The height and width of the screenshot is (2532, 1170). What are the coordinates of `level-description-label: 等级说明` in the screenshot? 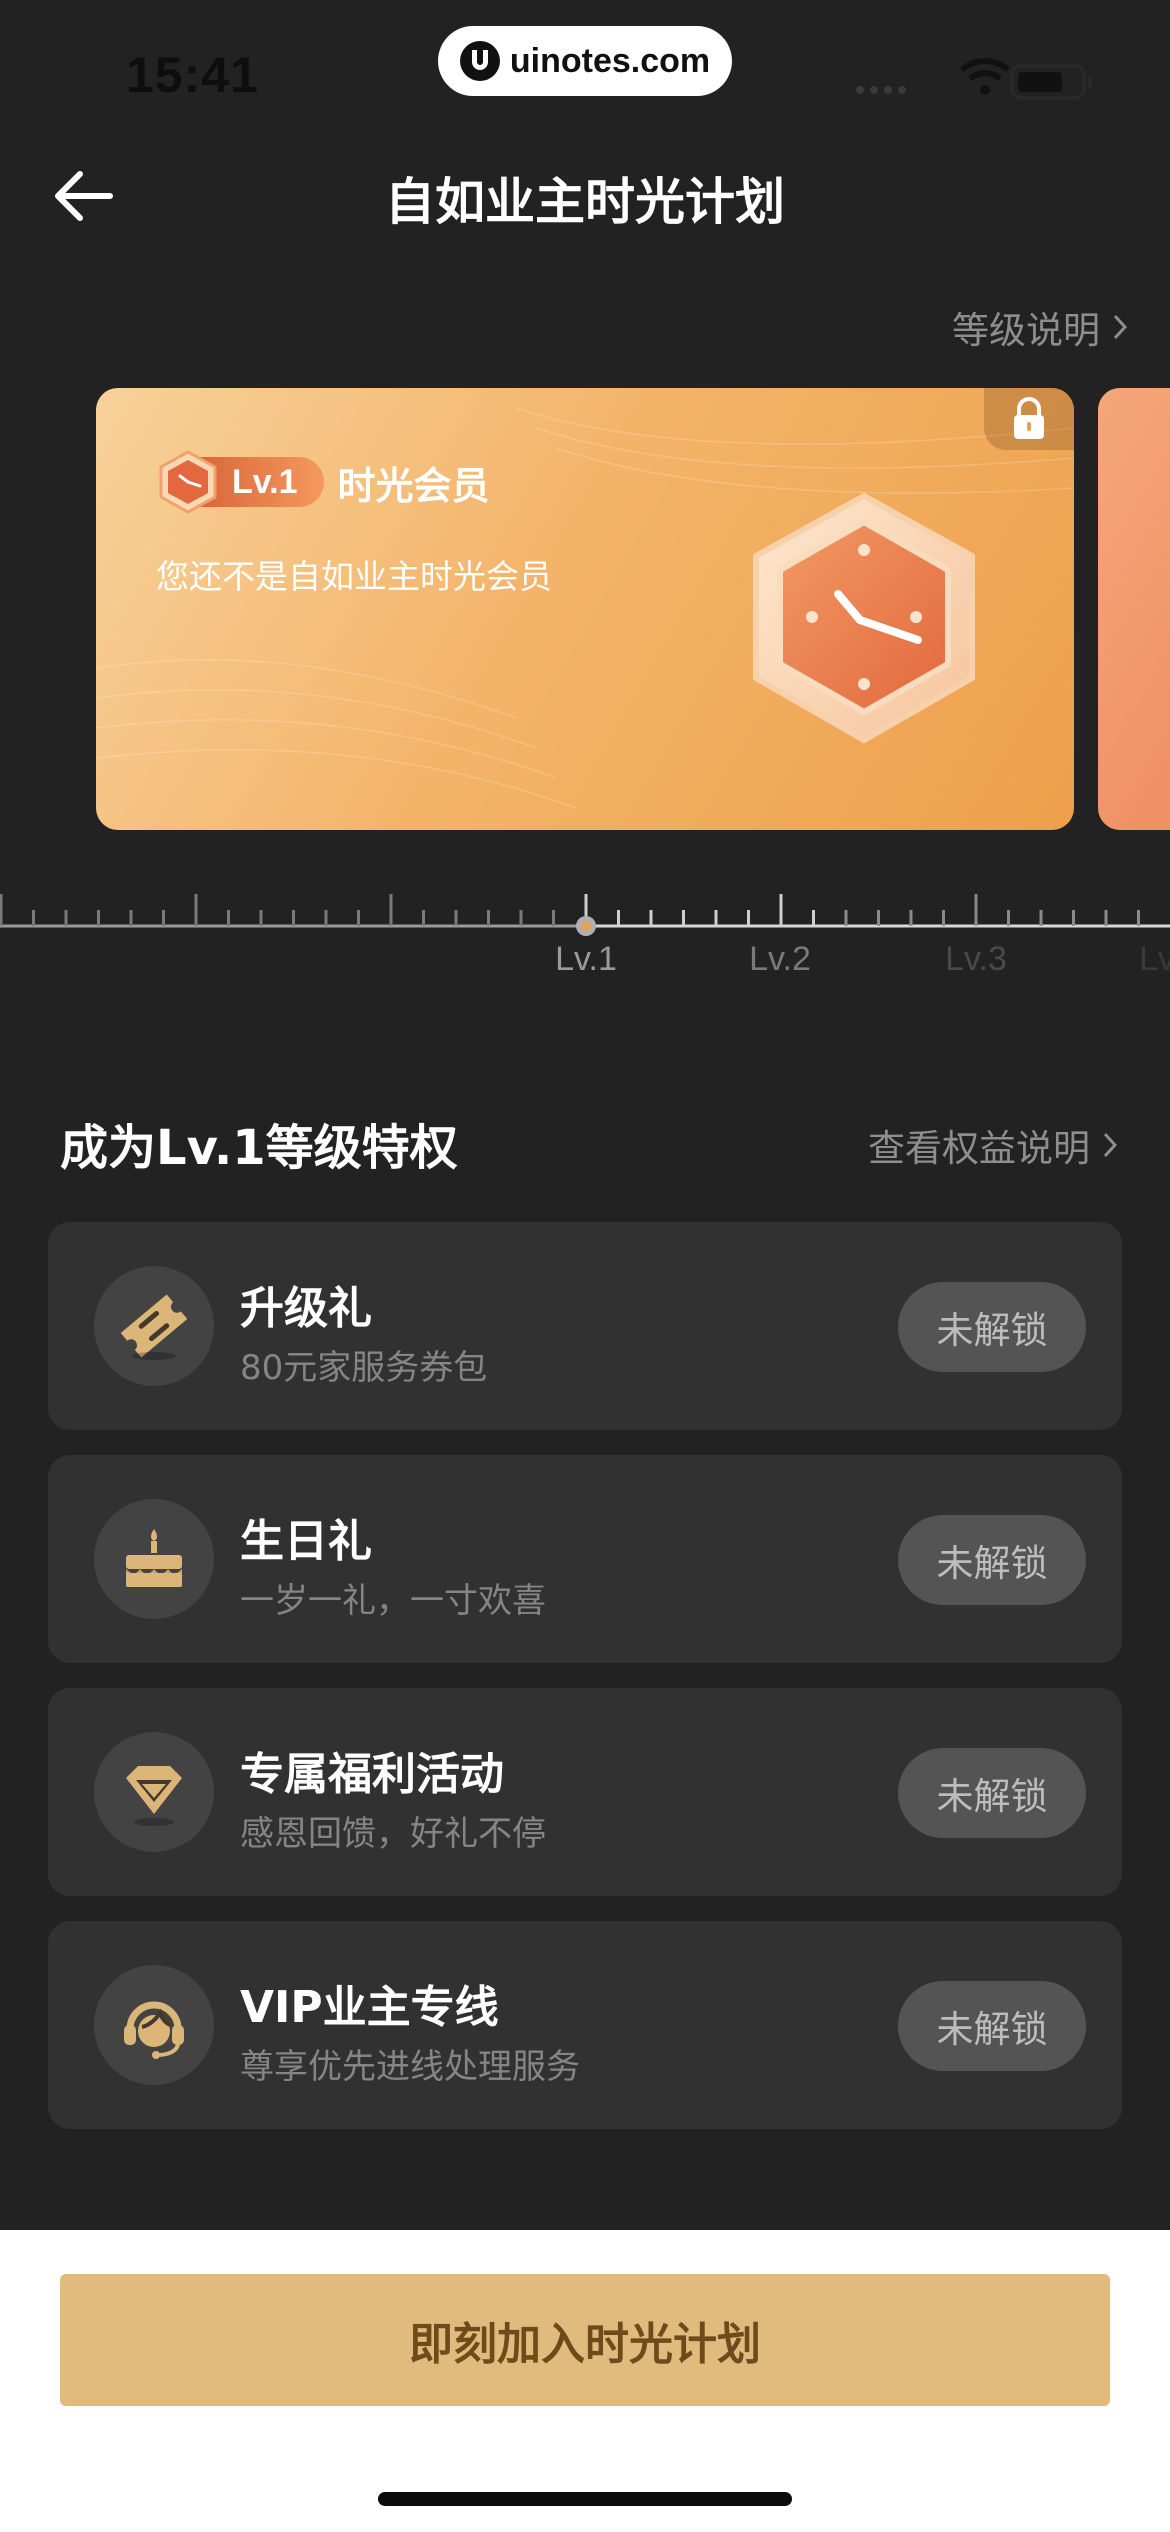 It's located at (1026, 330).